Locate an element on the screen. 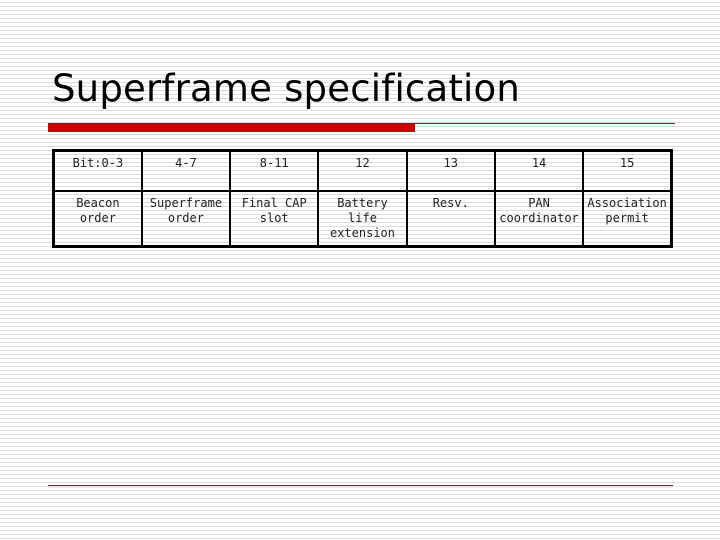 Image resolution: width=720 pixels, height=540 pixels. bit-range-cell: 8-11 is located at coordinates (274, 170).